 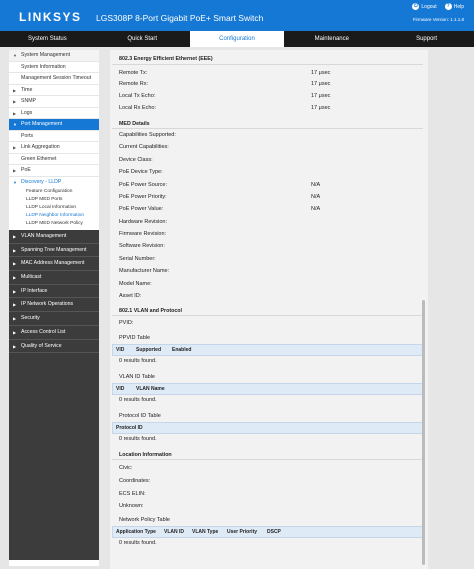 I want to click on sidebar-item-security: ▶ Security, so click(x=54, y=319).